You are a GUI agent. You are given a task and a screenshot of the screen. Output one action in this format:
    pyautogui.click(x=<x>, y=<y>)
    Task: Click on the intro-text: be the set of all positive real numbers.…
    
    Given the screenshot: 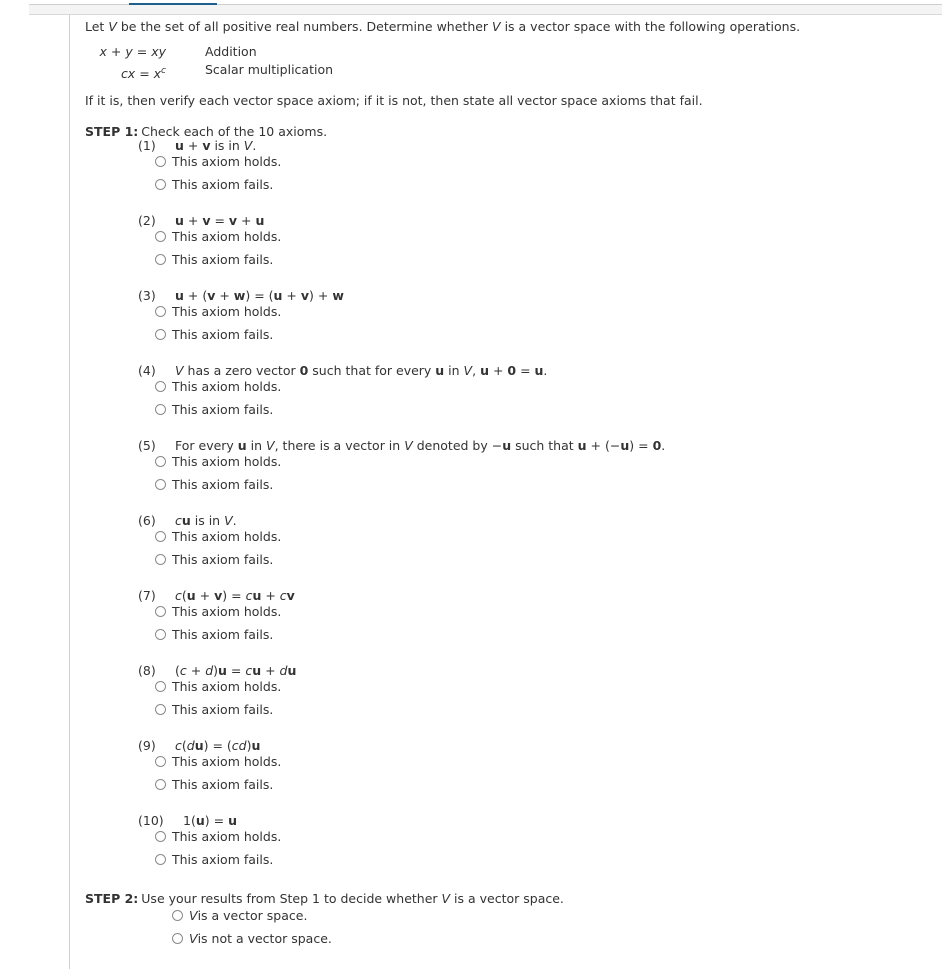 What is the action you would take?
    pyautogui.click(x=304, y=26)
    